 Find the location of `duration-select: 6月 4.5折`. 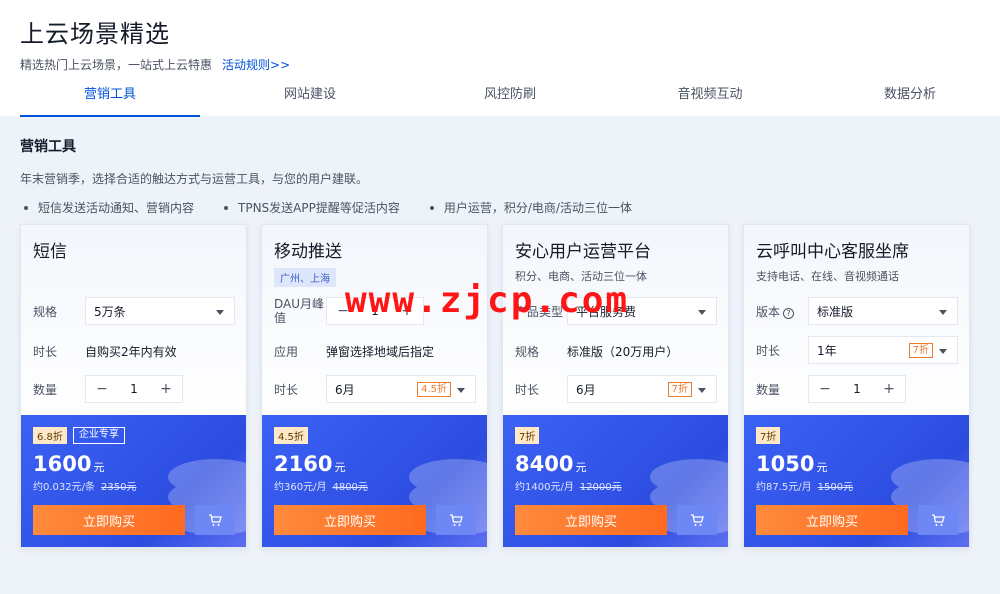

duration-select: 6月 4.5折 is located at coordinates (401, 389).